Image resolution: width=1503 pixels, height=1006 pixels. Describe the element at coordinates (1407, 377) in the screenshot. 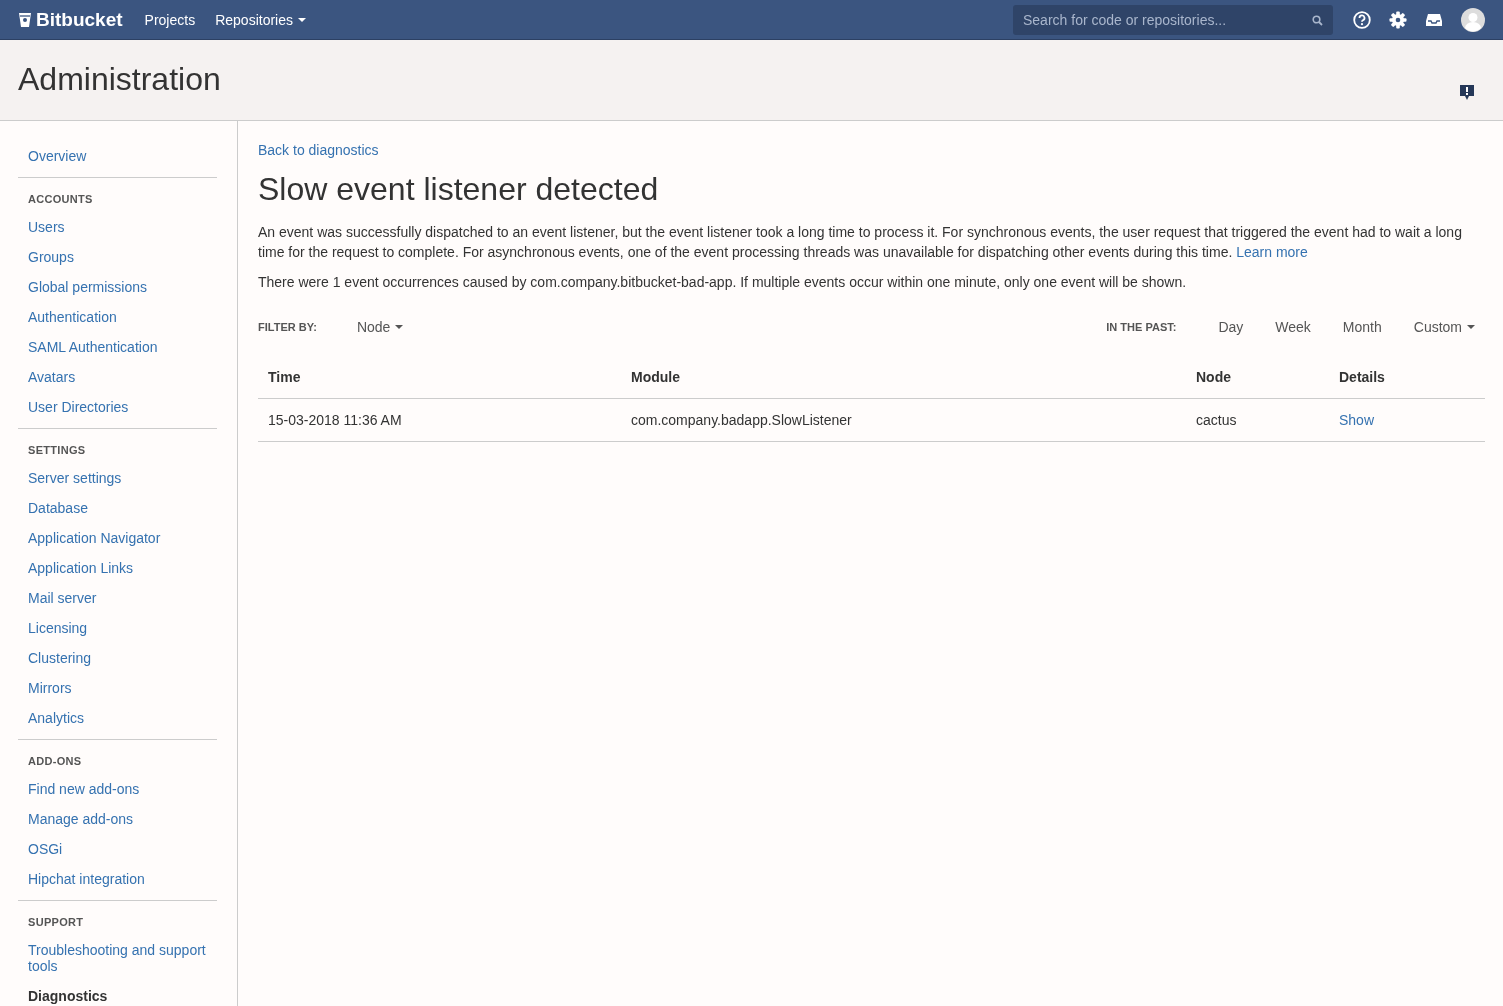

I see `column-header: Details` at that location.